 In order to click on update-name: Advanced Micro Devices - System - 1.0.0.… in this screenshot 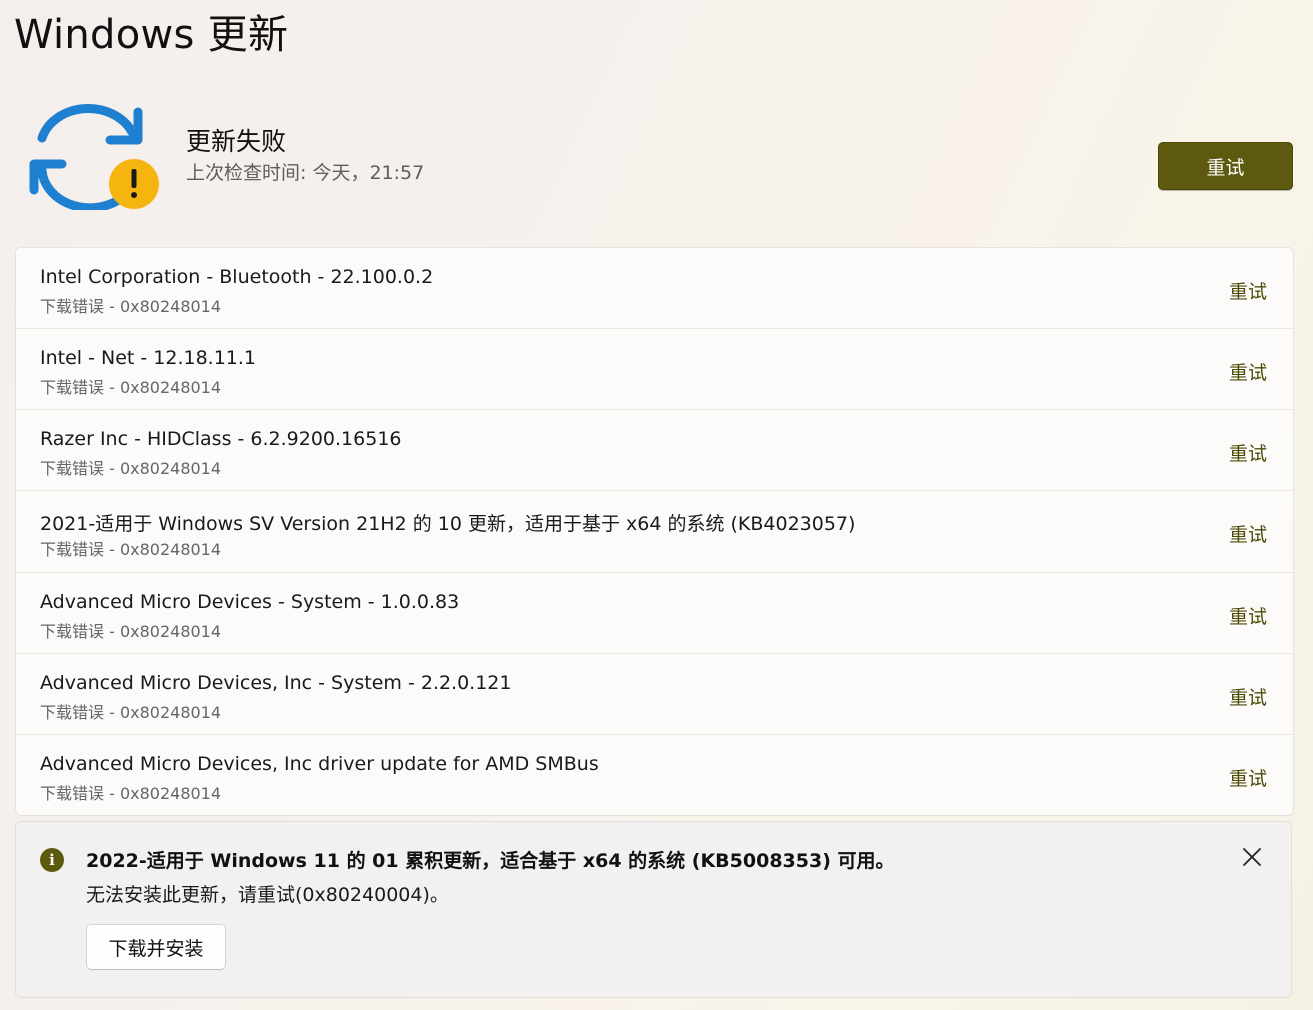, I will do `click(250, 602)`.